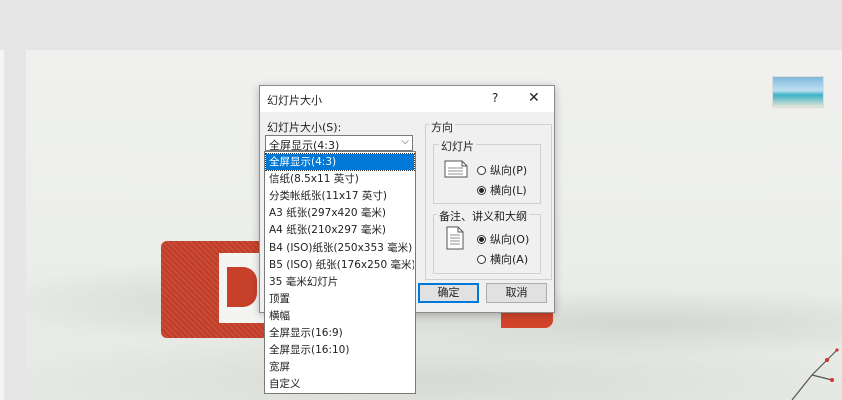 Image resolution: width=842 pixels, height=400 pixels. Describe the element at coordinates (340, 299) in the screenshot. I see `dropdown-option: 顶置` at that location.